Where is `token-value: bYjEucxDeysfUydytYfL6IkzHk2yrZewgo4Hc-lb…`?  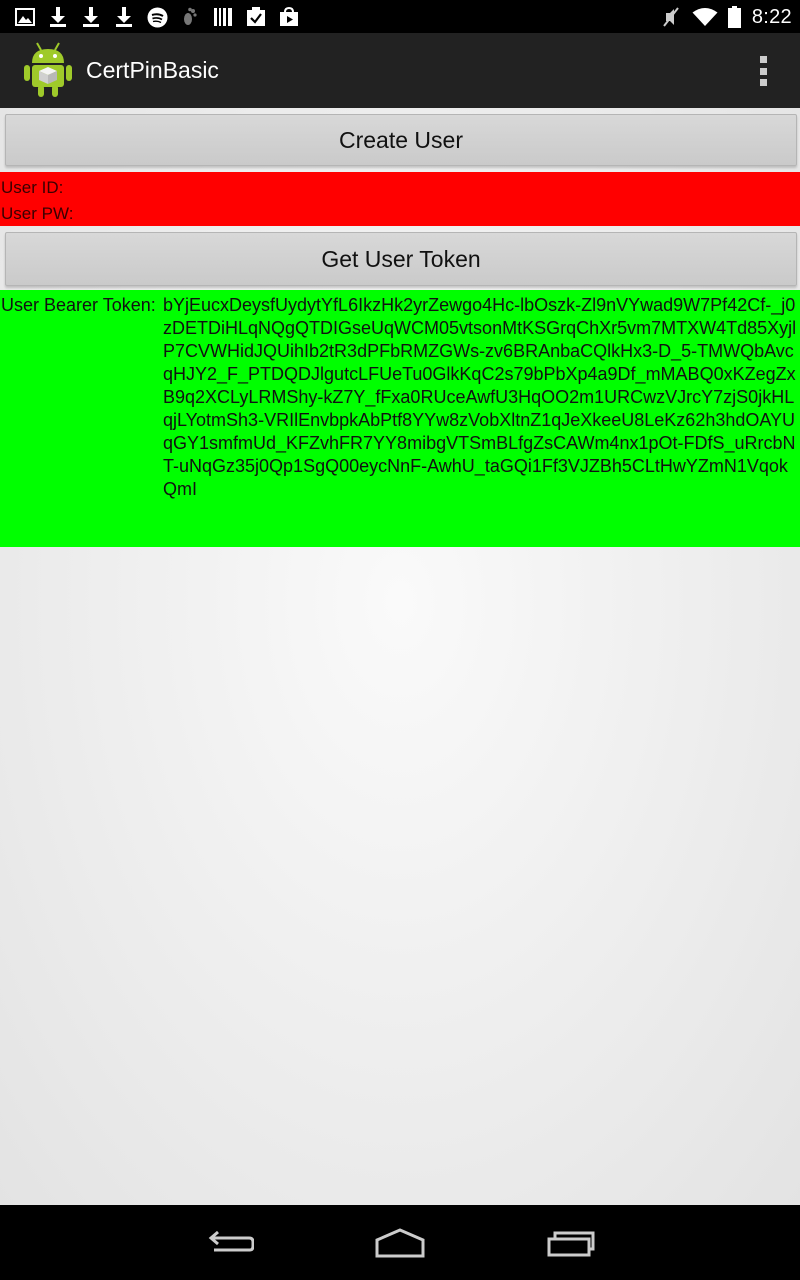 token-value: bYjEucxDeysfUydytYfL6IkzHk2yrZewgo4Hc-lb… is located at coordinates (480, 397).